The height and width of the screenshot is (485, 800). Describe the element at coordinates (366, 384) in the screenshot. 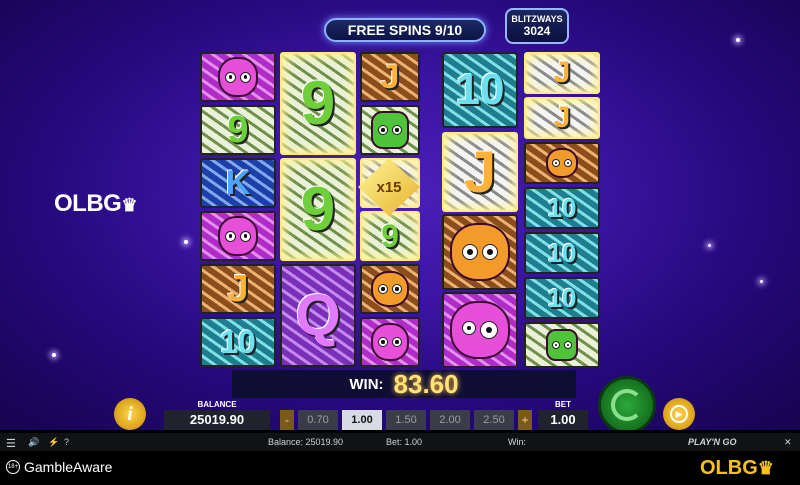

I see `win-label: WIN:` at that location.